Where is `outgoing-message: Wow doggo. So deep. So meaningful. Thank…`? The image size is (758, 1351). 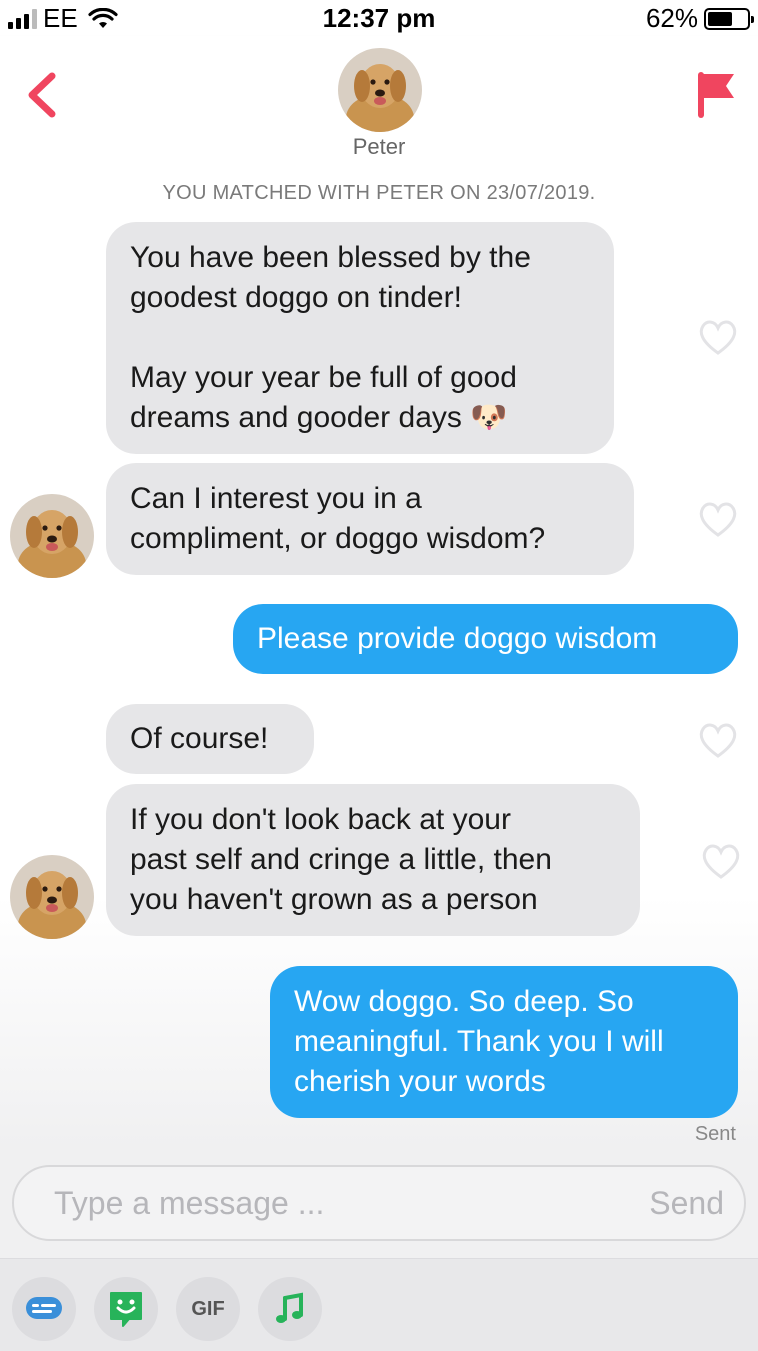 outgoing-message: Wow doggo. So deep. So meaningful. Thank… is located at coordinates (504, 1042).